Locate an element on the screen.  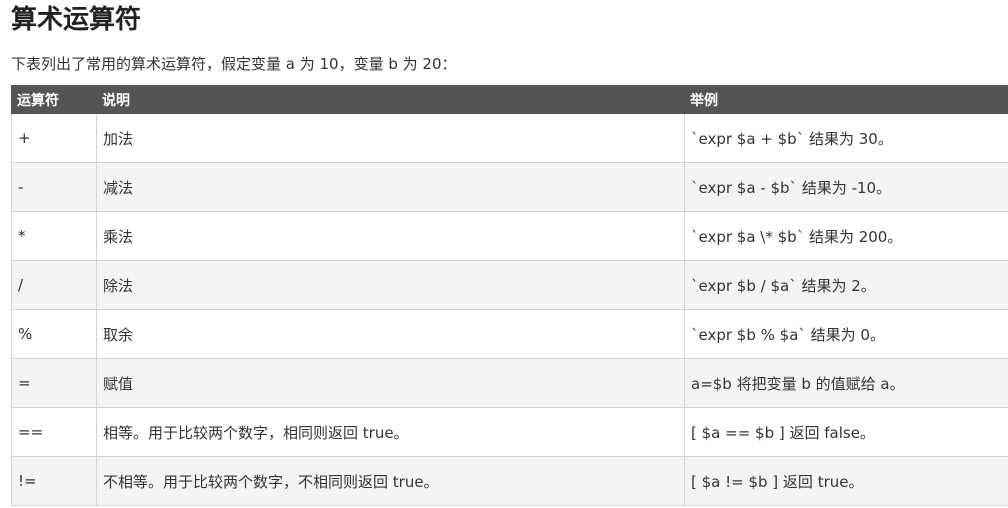
description-cell: 加法 is located at coordinates (390, 138).